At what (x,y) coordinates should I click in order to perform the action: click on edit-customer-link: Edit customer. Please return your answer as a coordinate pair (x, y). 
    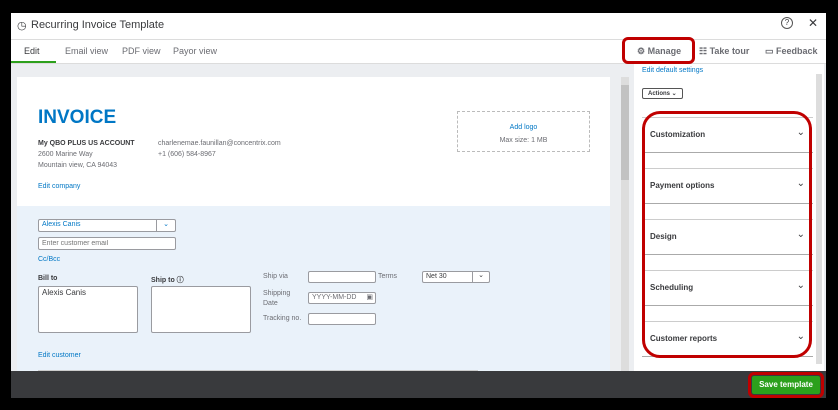
    Looking at the image, I should click on (59, 355).